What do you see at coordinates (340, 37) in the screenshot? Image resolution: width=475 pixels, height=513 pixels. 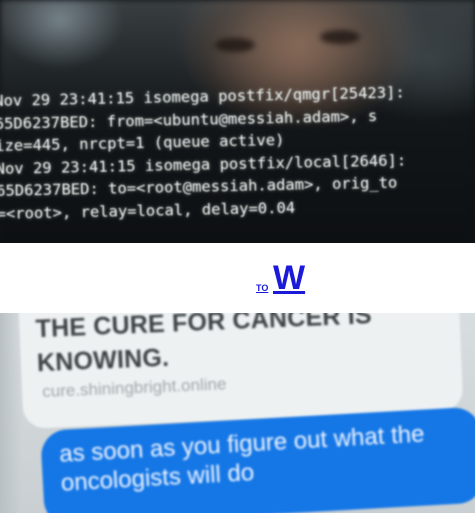 I see `eye-reflection-right` at bounding box center [340, 37].